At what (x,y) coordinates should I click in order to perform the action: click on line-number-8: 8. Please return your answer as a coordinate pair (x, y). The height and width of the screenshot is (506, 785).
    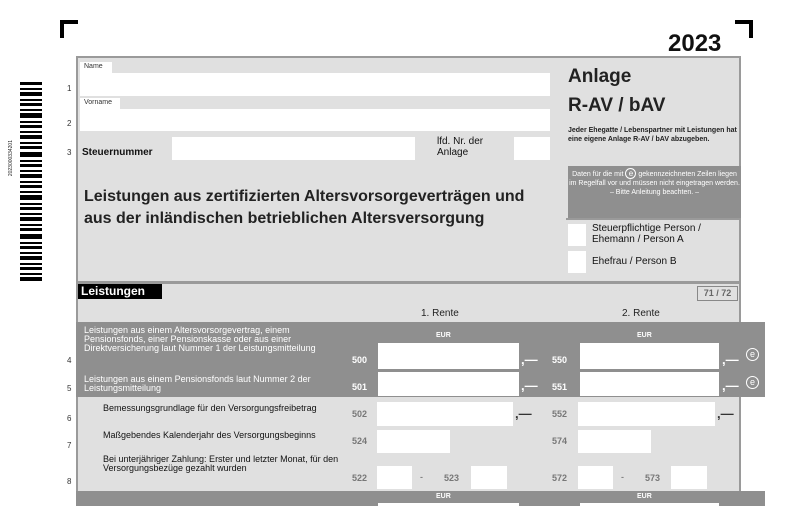
    Looking at the image, I should click on (69, 481).